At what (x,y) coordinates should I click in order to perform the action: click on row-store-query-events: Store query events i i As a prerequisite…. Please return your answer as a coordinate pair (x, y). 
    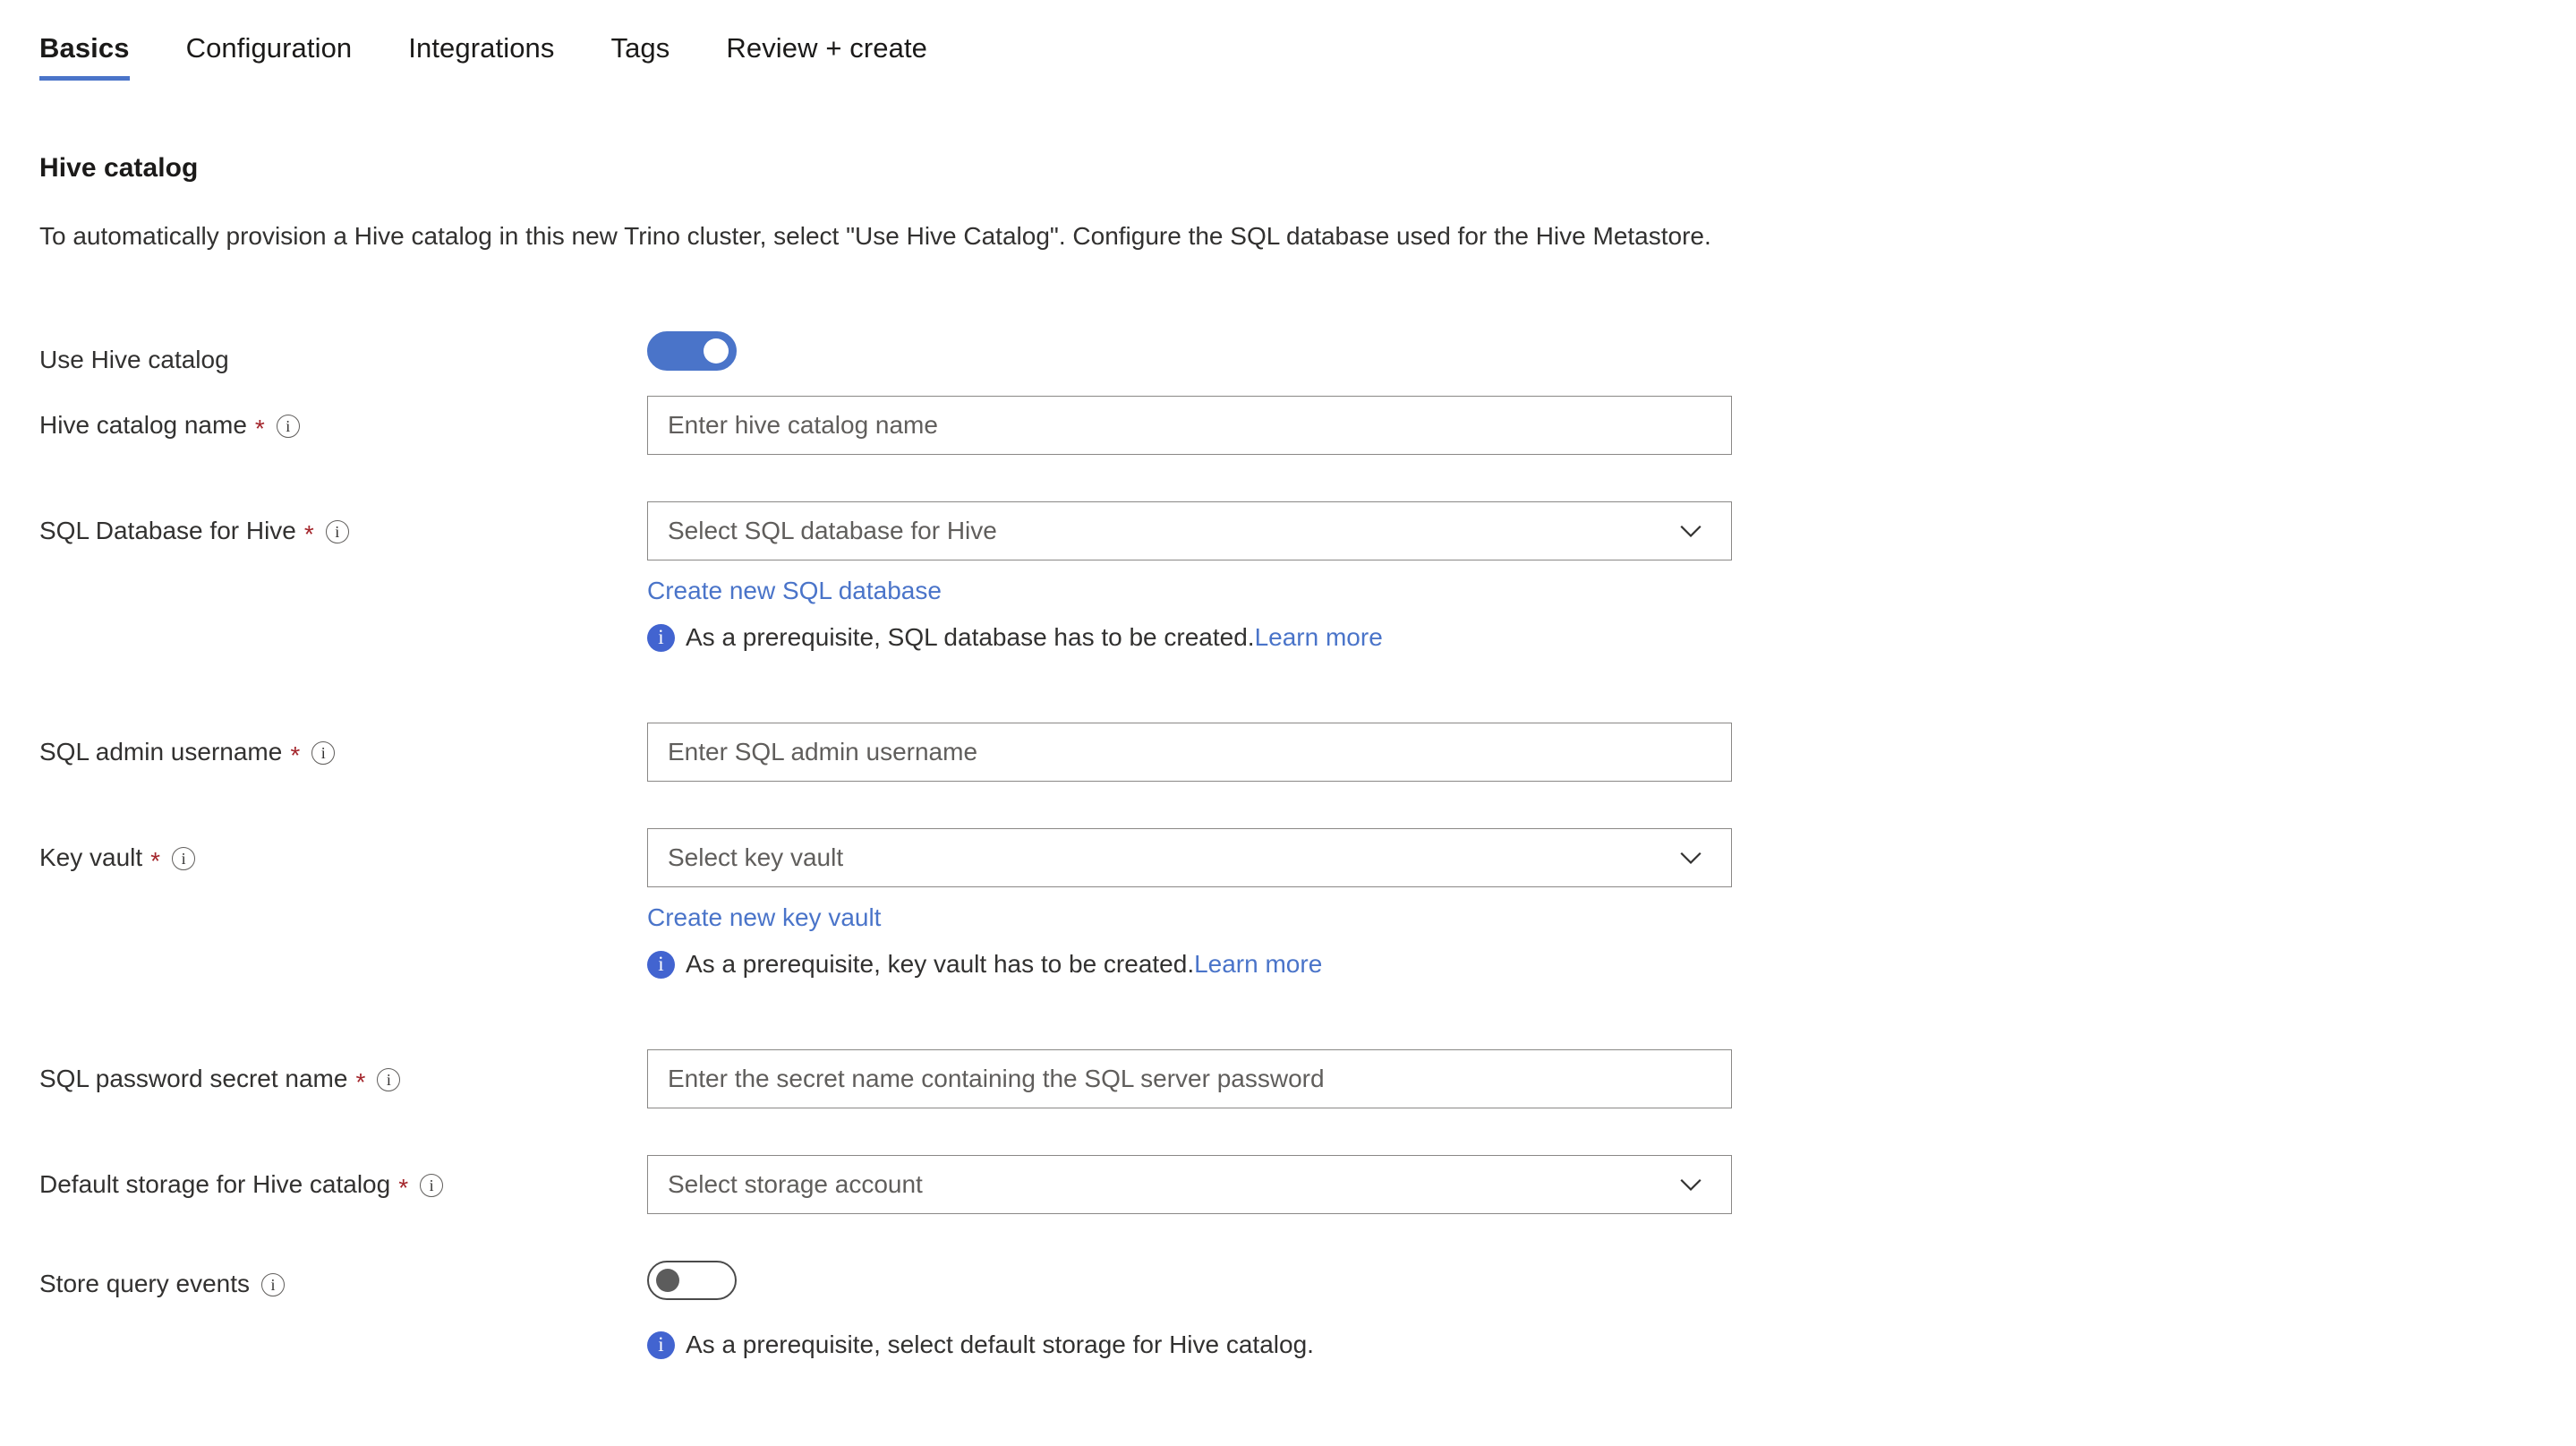
    Looking at the image, I should click on (1288, 1328).